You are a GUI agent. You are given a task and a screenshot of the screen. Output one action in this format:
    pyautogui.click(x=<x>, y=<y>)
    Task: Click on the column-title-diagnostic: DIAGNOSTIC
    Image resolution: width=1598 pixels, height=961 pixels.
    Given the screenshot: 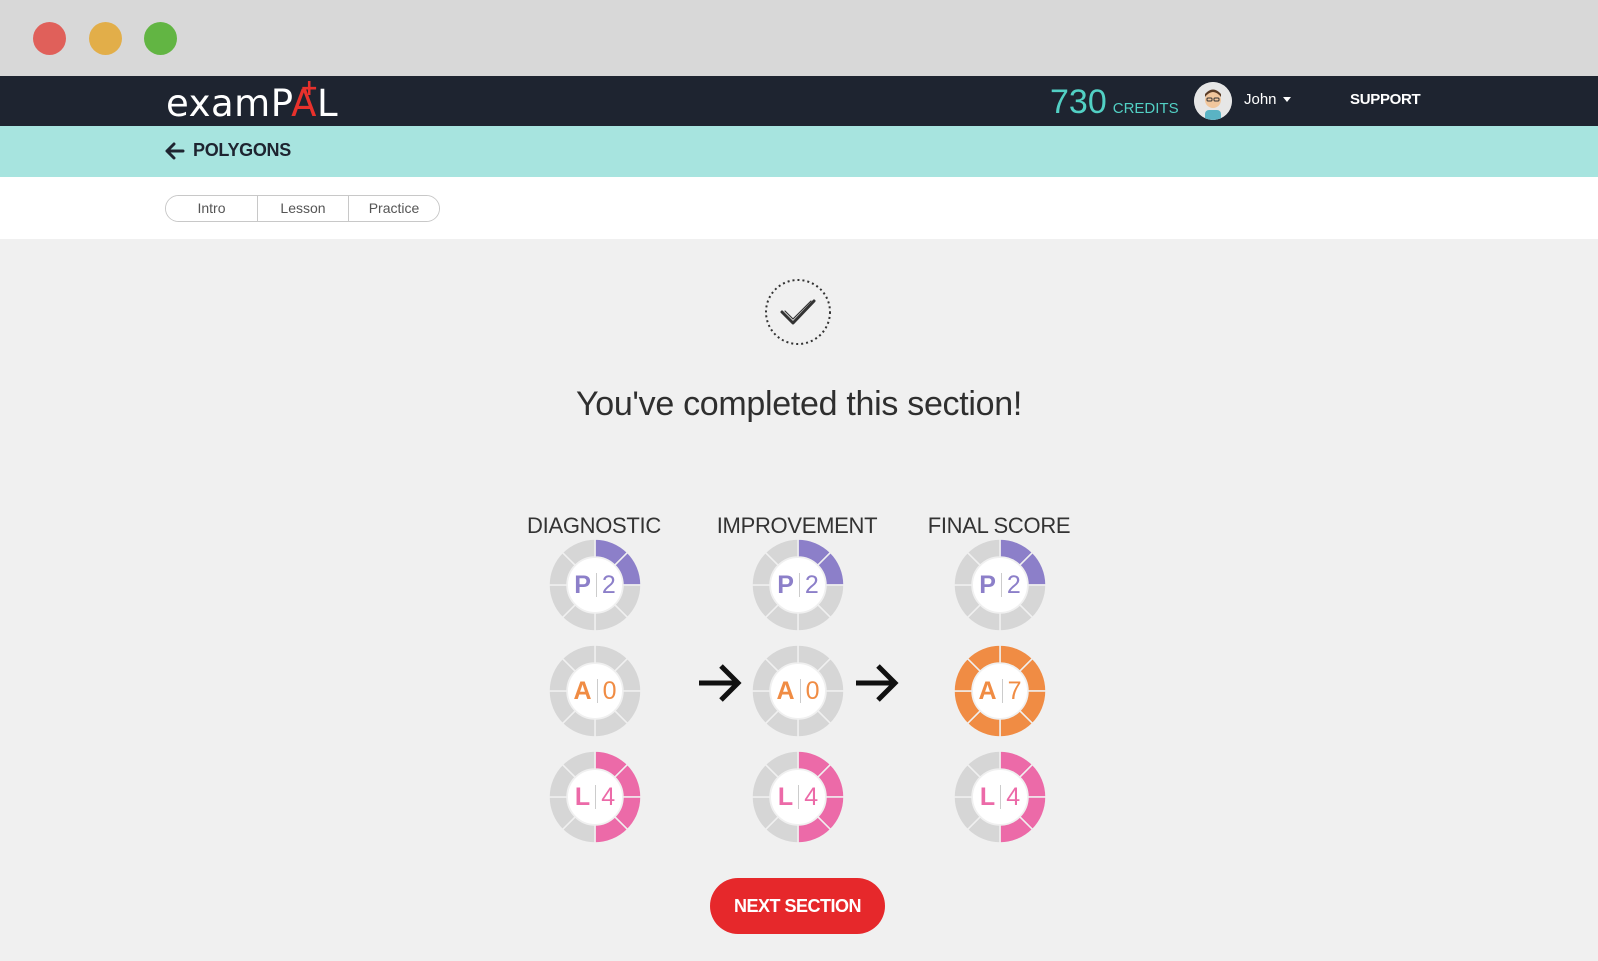 What is the action you would take?
    pyautogui.click(x=594, y=525)
    